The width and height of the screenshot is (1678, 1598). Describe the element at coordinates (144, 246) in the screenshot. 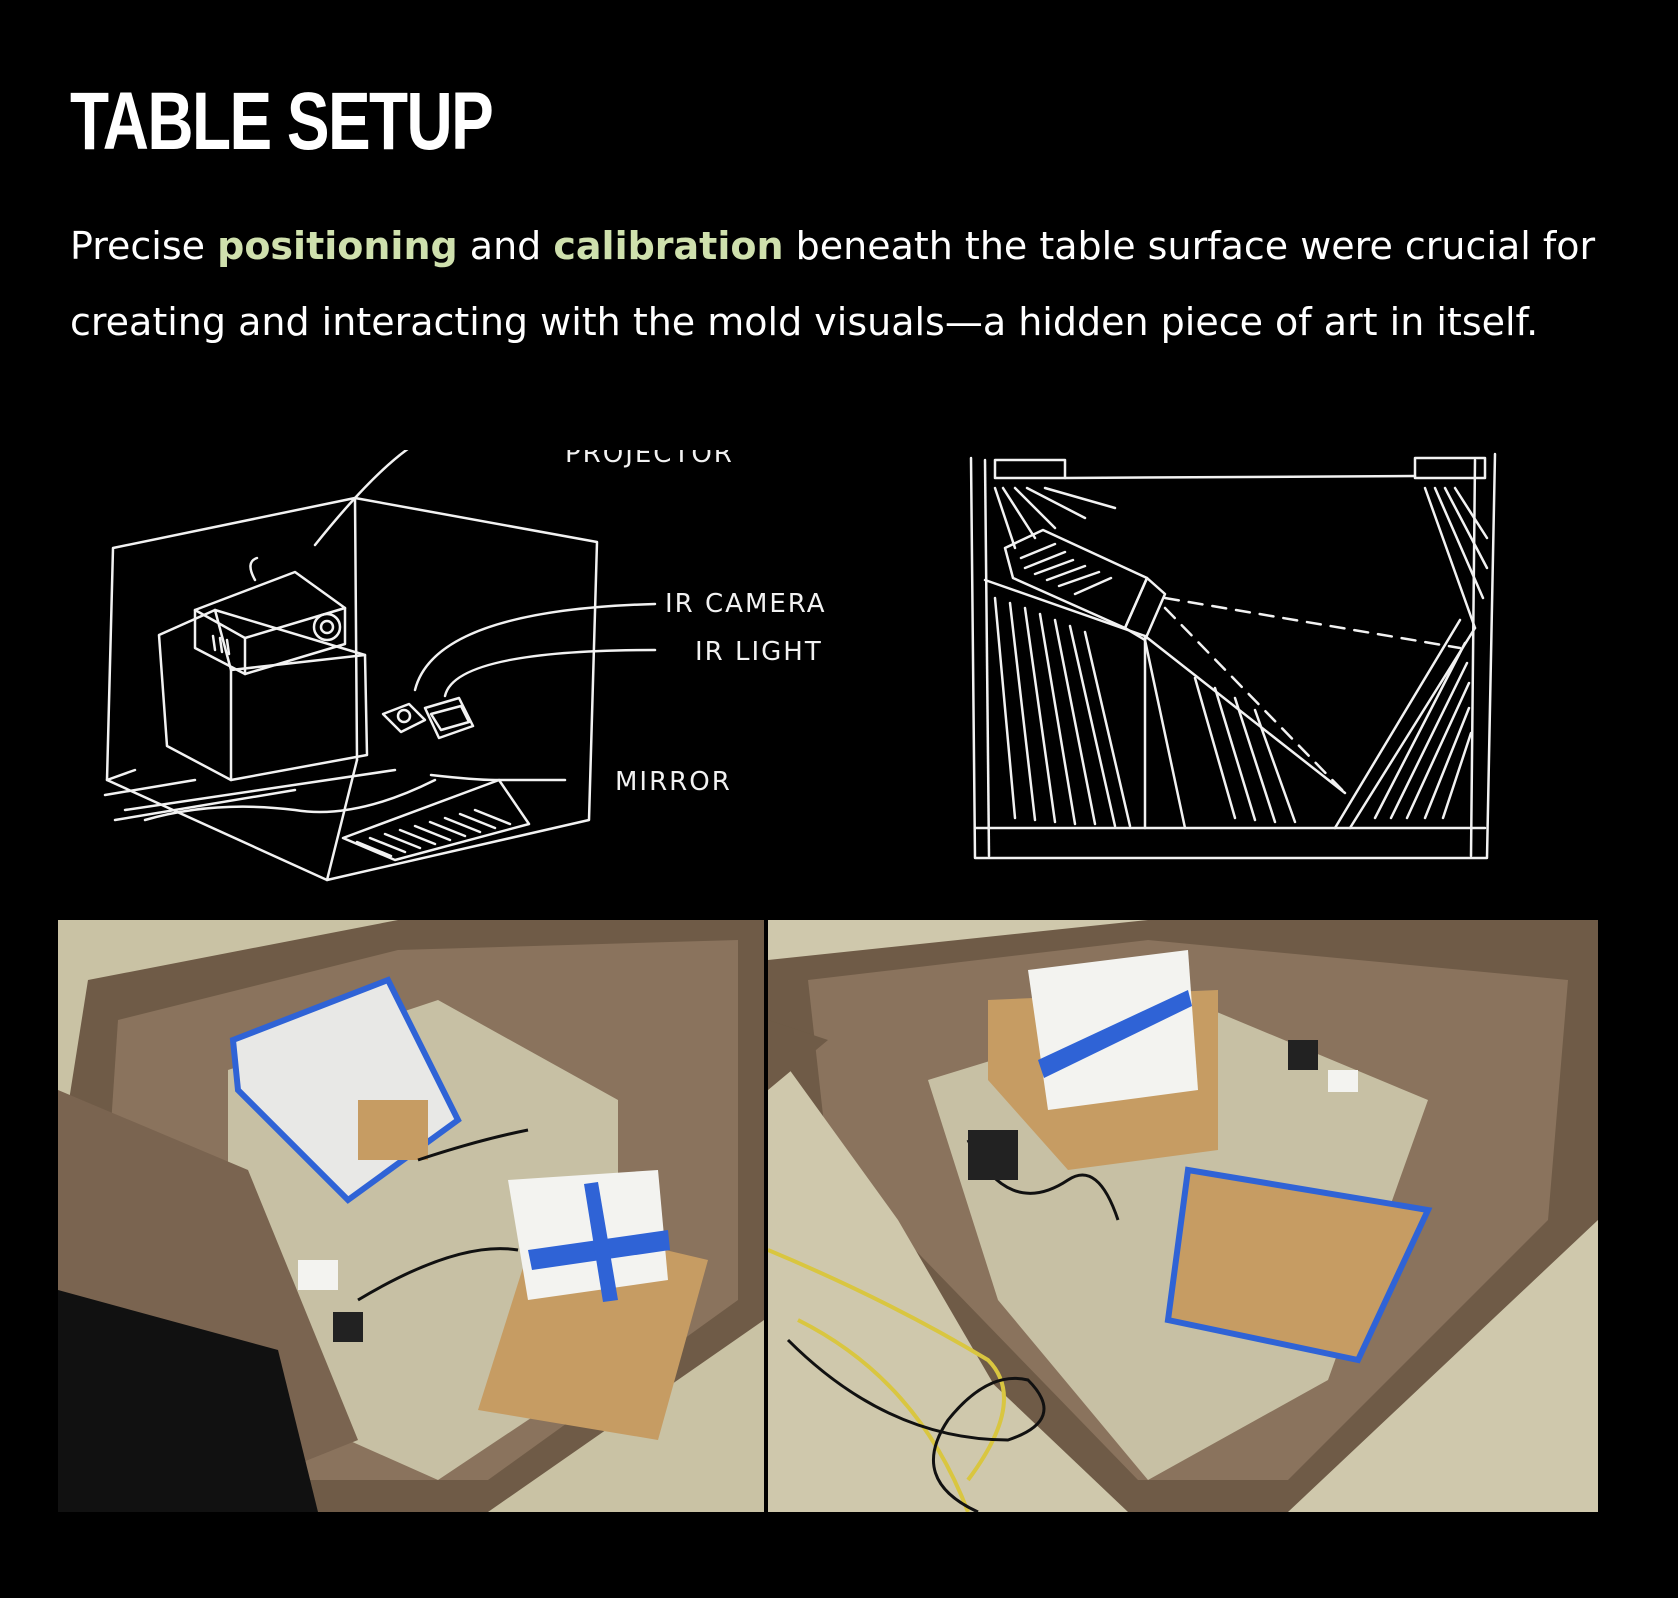

I see `intro-lead: Precise` at that location.